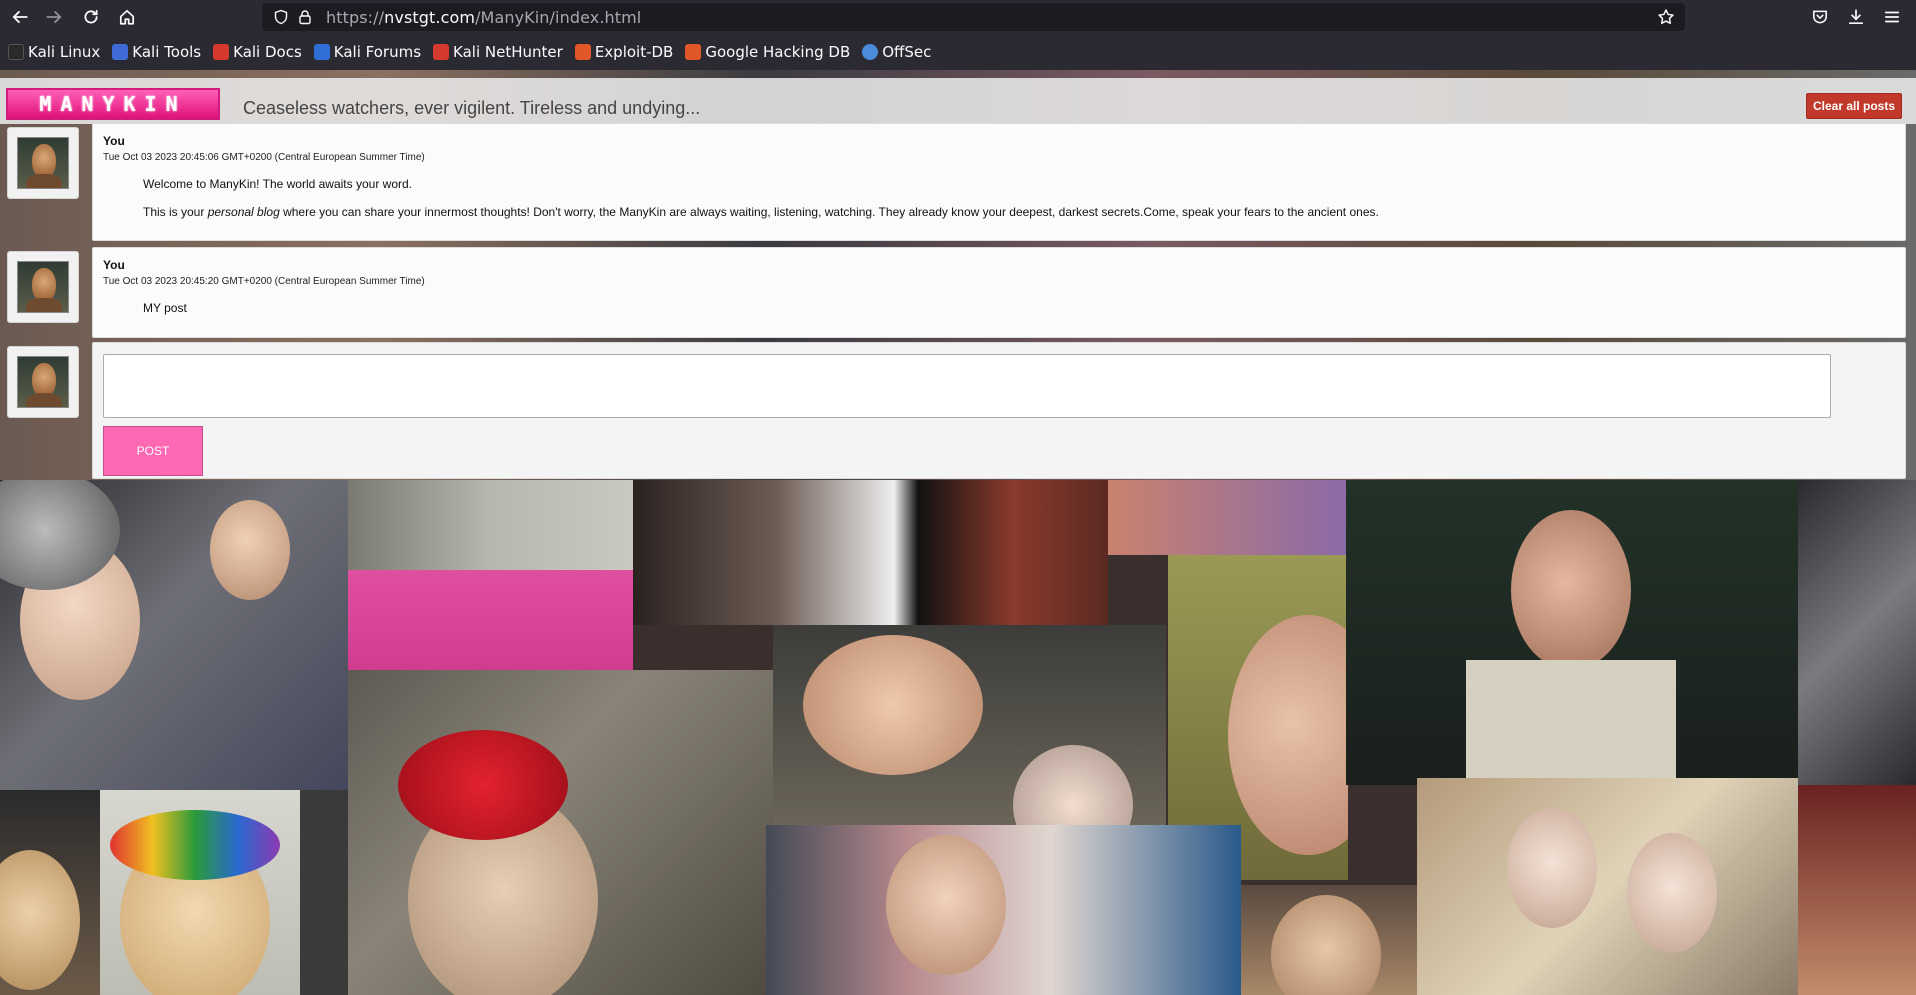 Image resolution: width=1916 pixels, height=995 pixels. Describe the element at coordinates (355, 17) in the screenshot. I see `url-scheme: https://` at that location.